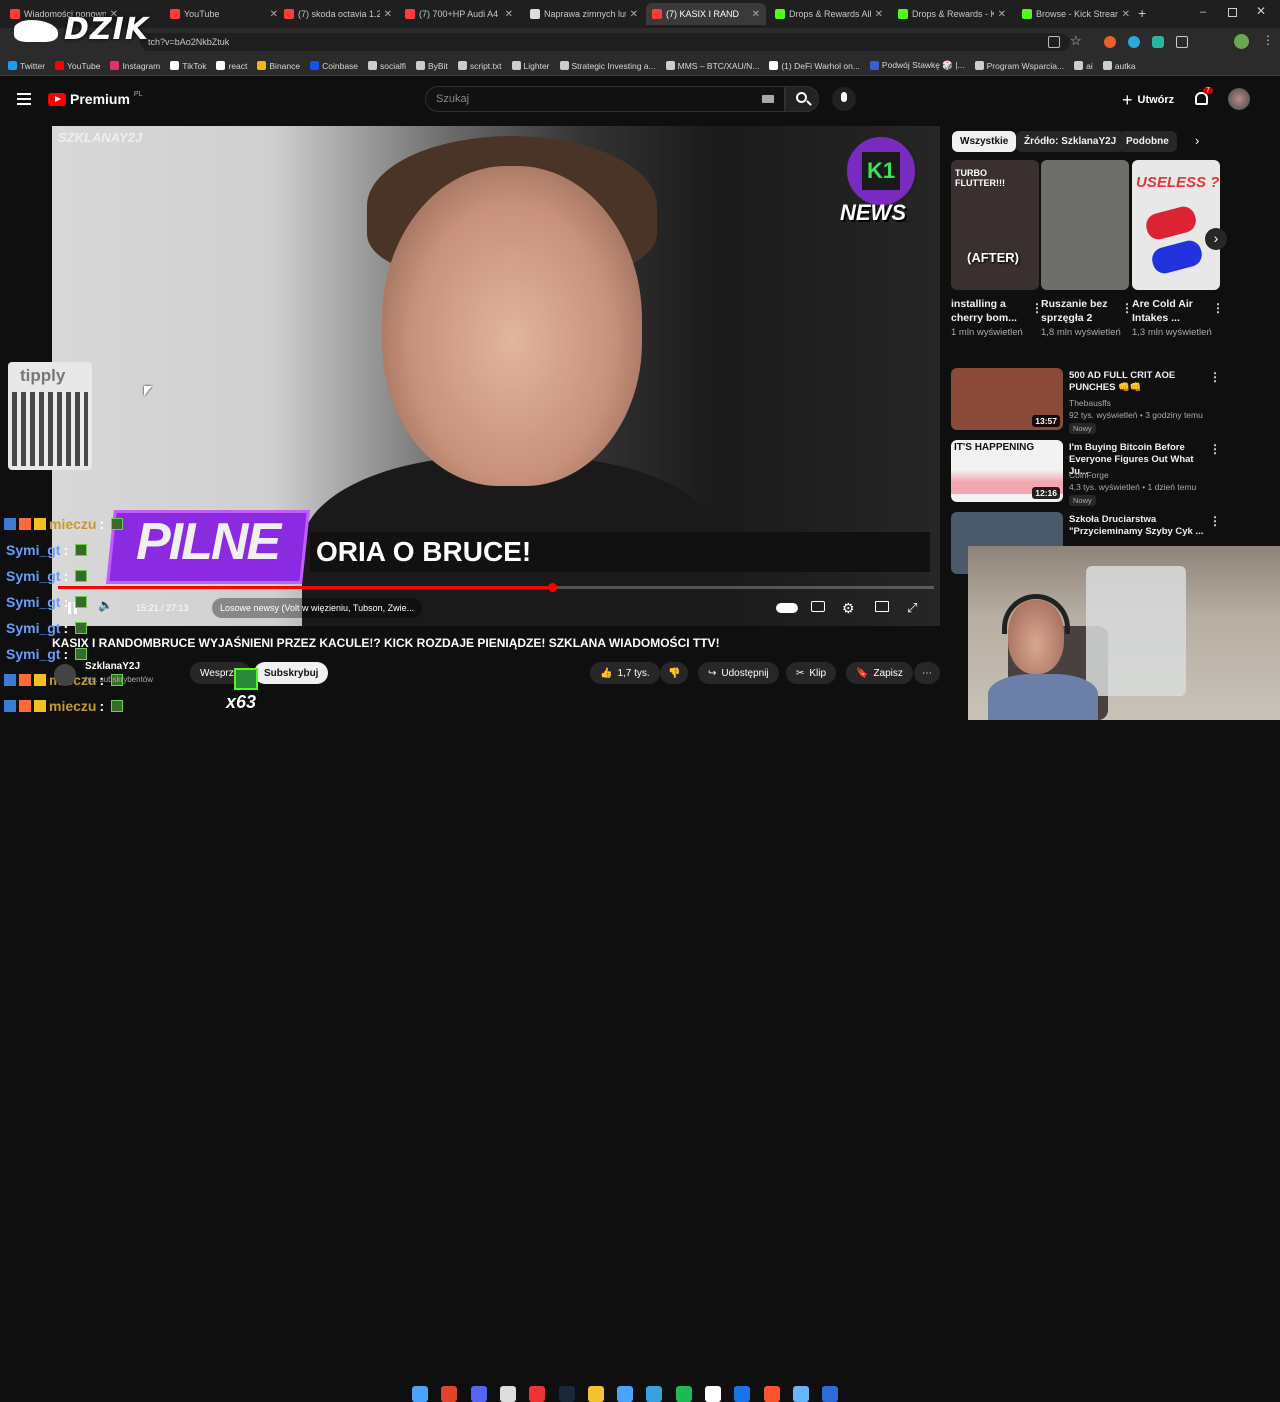  What do you see at coordinates (771, 1394) in the screenshot?
I see `brave-icon` at bounding box center [771, 1394].